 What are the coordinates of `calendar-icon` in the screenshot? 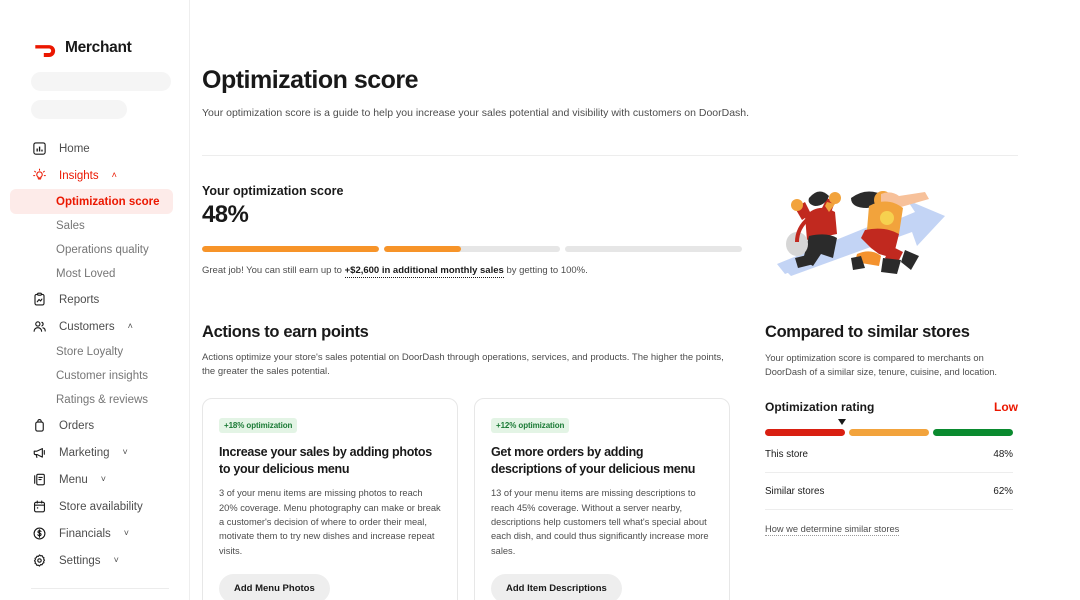 It's located at (39, 507).